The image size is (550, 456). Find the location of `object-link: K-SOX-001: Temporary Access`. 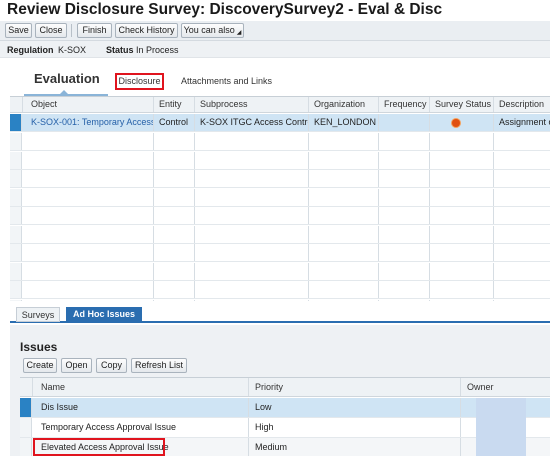

object-link: K-SOX-001: Temporary Access is located at coordinates (88, 122).